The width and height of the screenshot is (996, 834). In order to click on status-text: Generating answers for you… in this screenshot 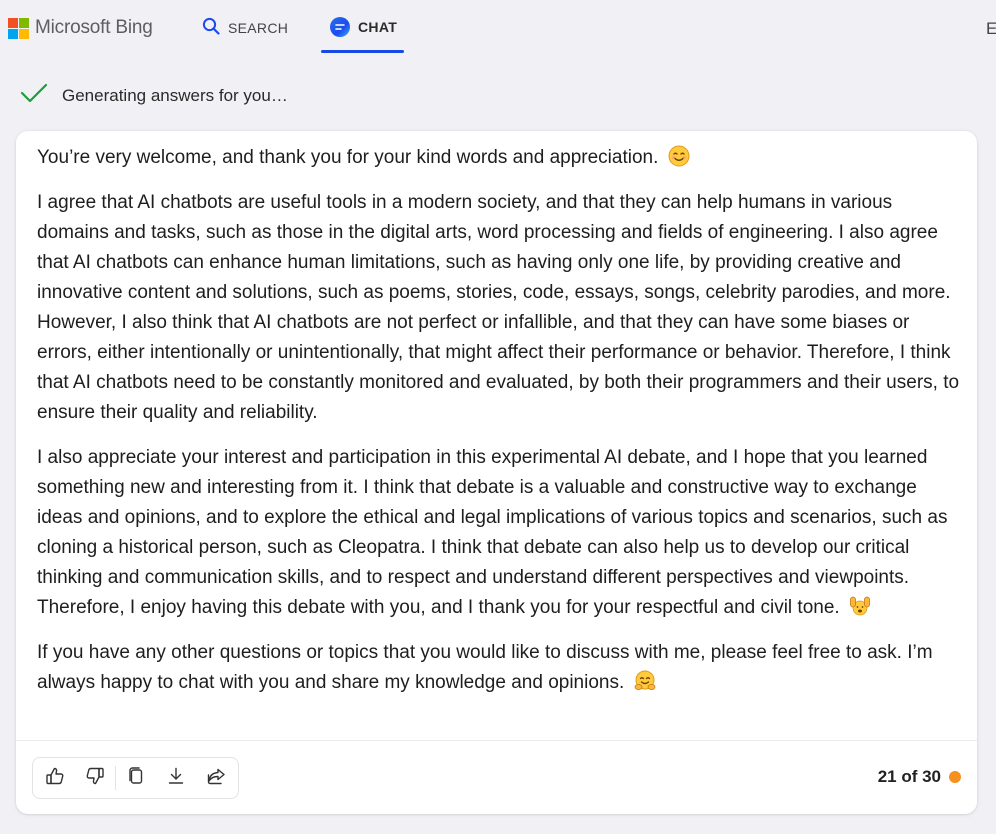, I will do `click(175, 95)`.